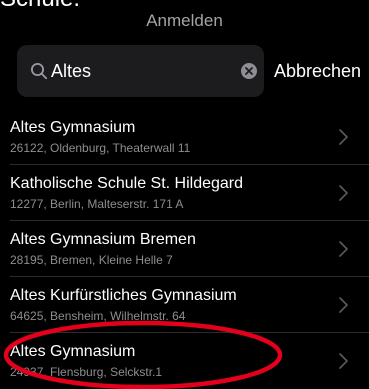 This screenshot has height=389, width=369. What do you see at coordinates (103, 239) in the screenshot?
I see `school-name: Altes Gymnasium Bremen` at bounding box center [103, 239].